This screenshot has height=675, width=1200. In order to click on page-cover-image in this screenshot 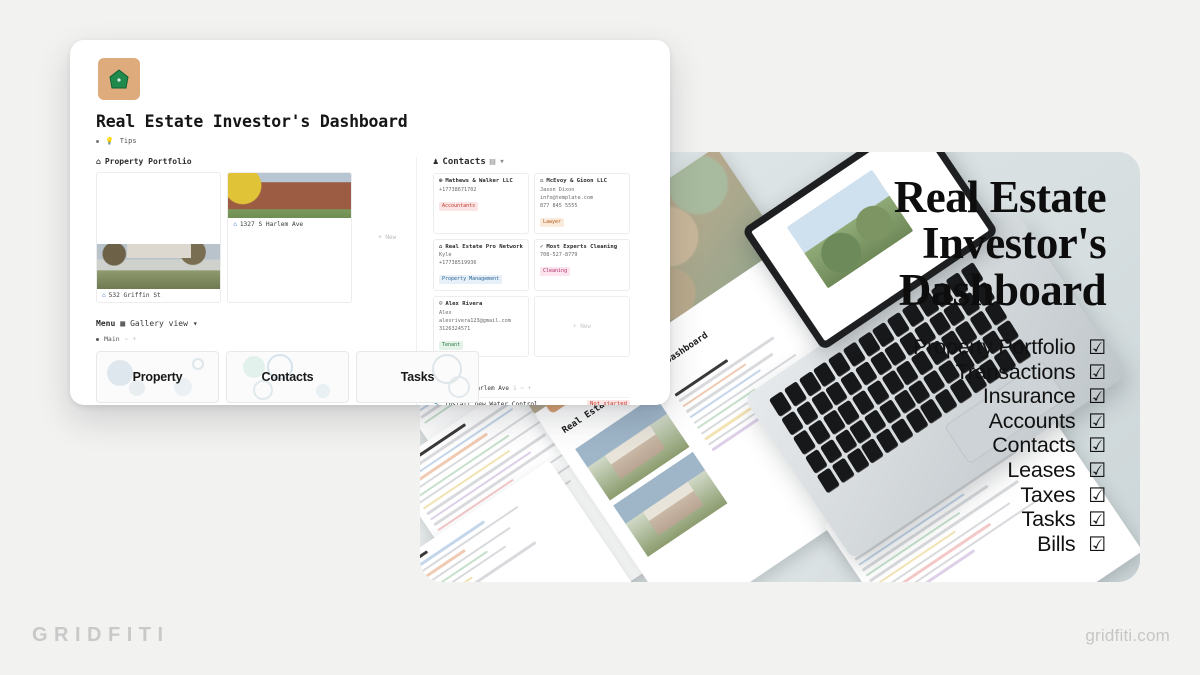, I will do `click(370, 64)`.